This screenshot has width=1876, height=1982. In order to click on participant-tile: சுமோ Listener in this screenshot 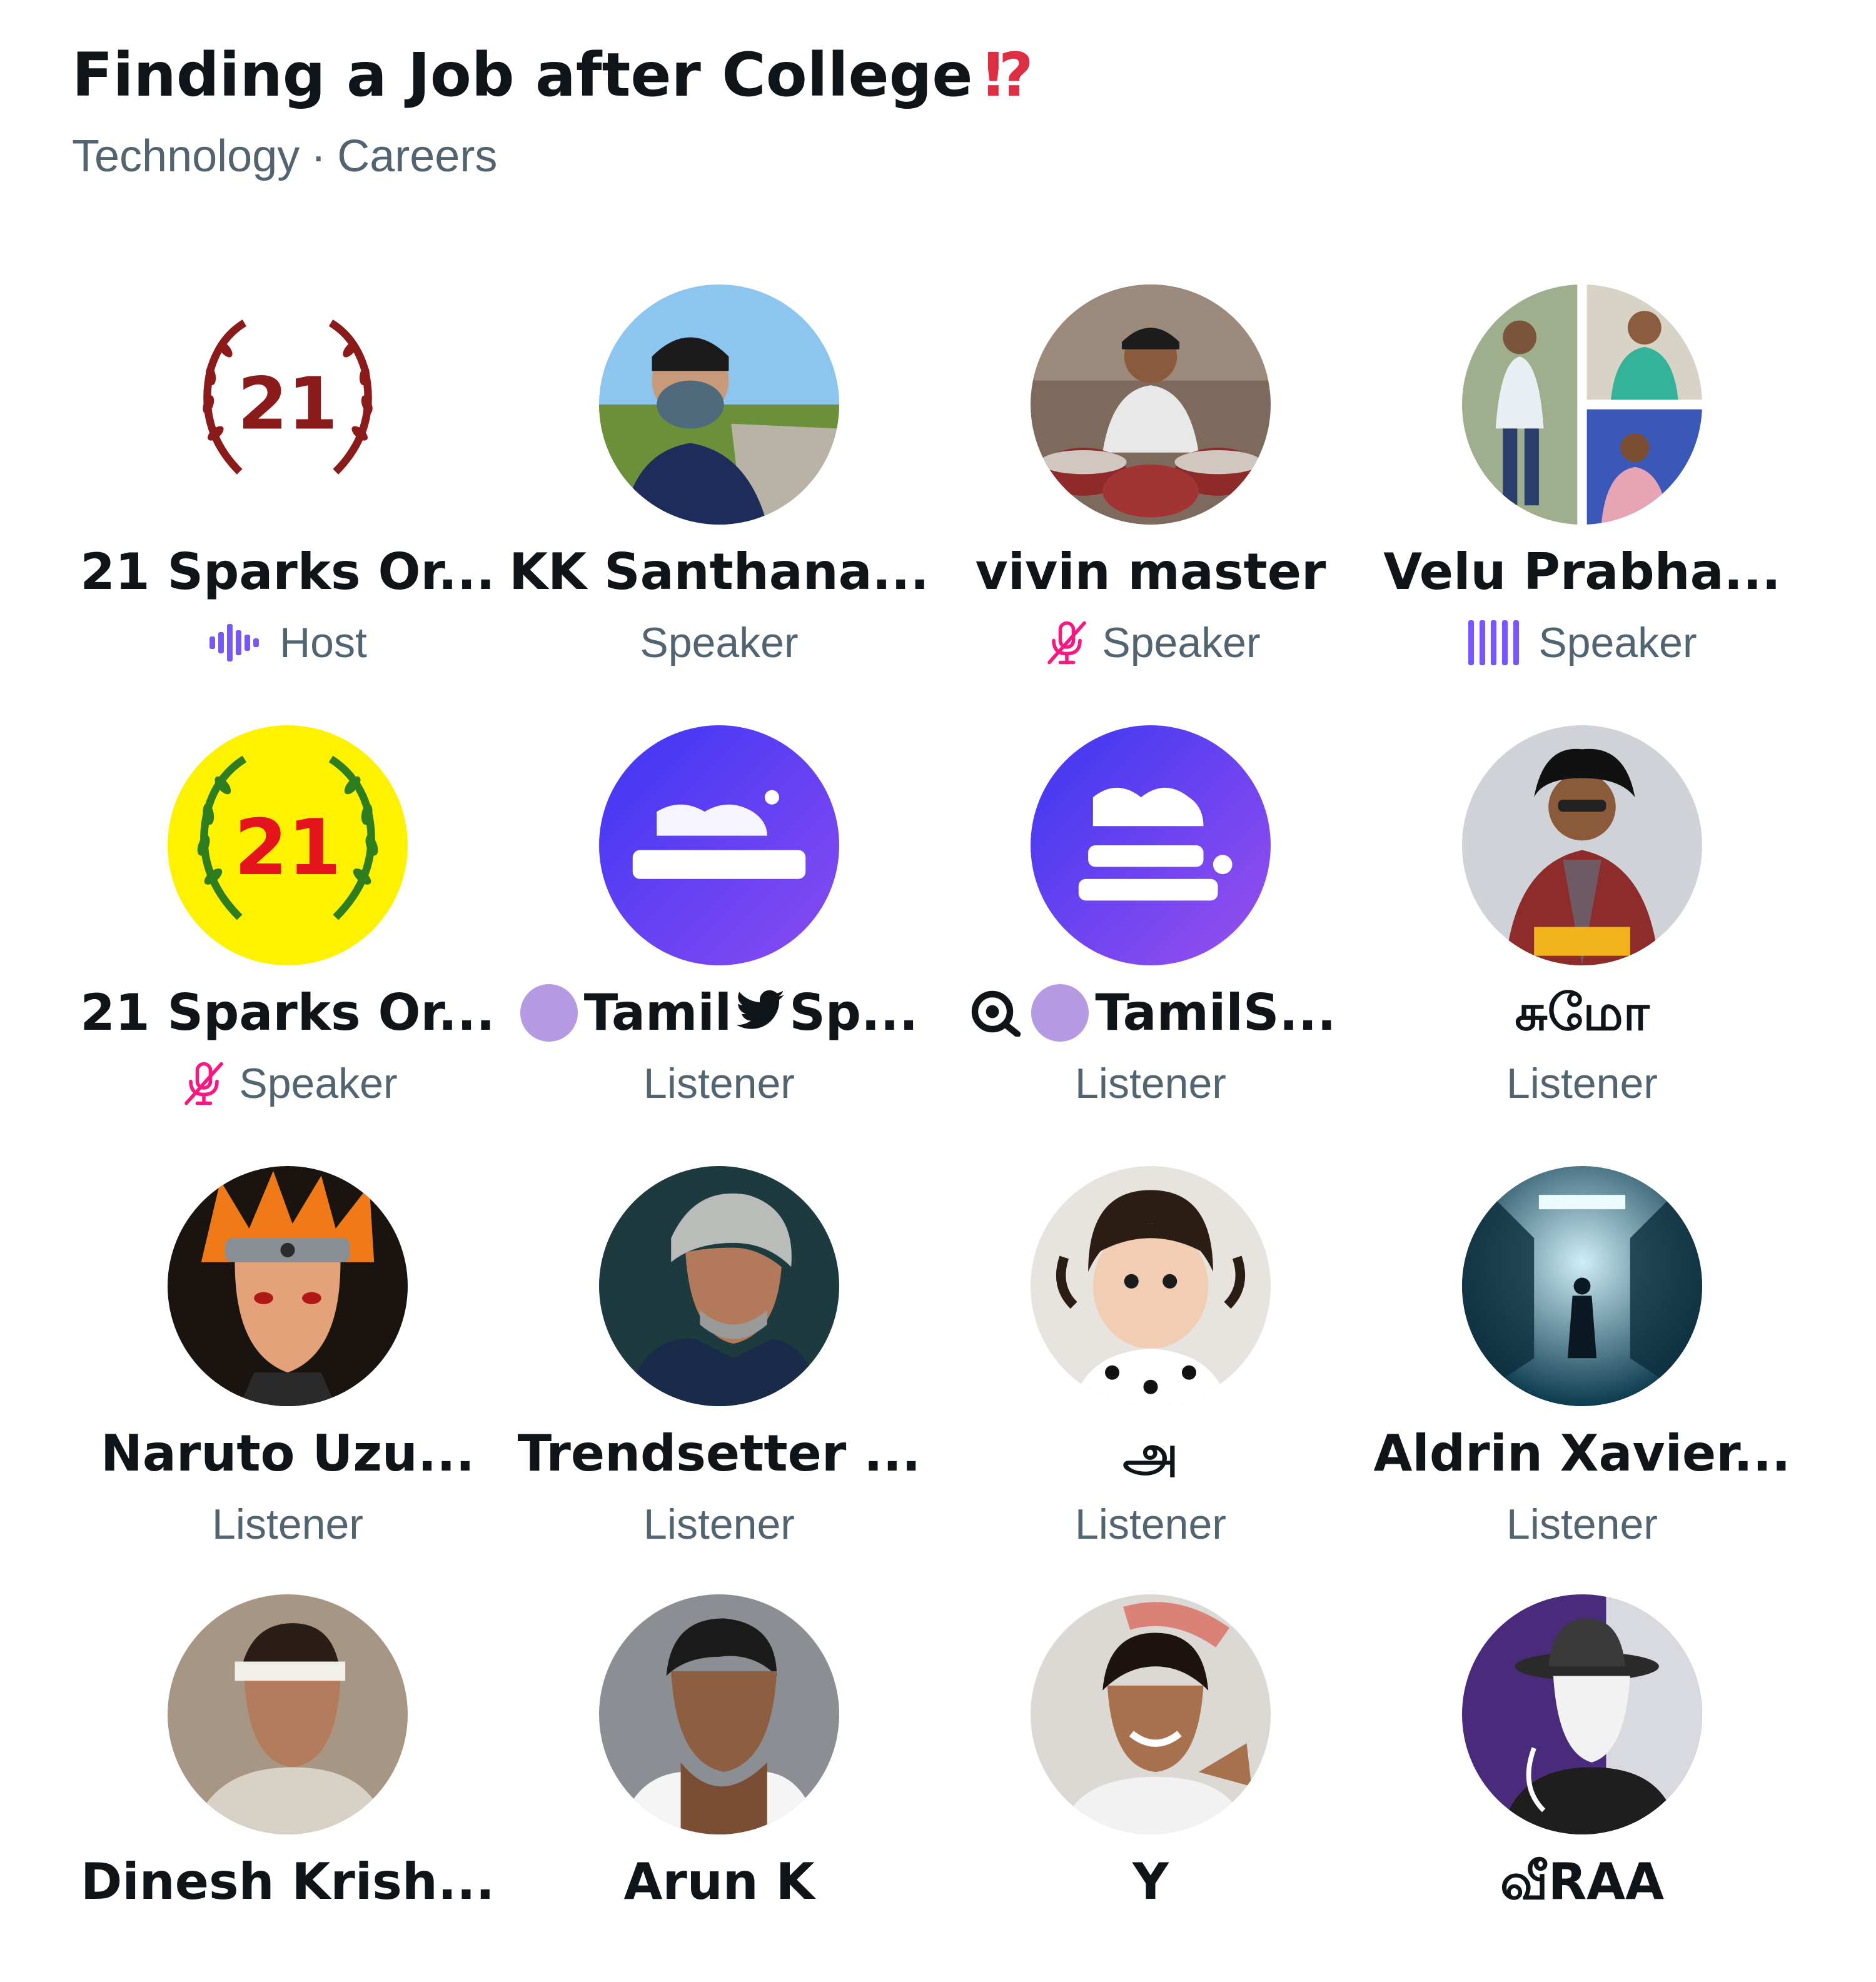, I will do `click(1582, 919)`.